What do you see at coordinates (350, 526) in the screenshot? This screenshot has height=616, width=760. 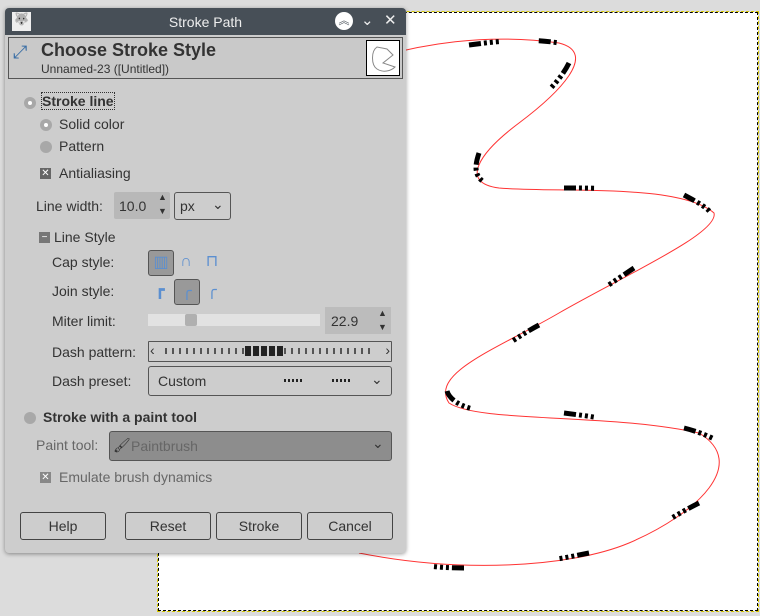 I see `cancel-button: Cancel` at bounding box center [350, 526].